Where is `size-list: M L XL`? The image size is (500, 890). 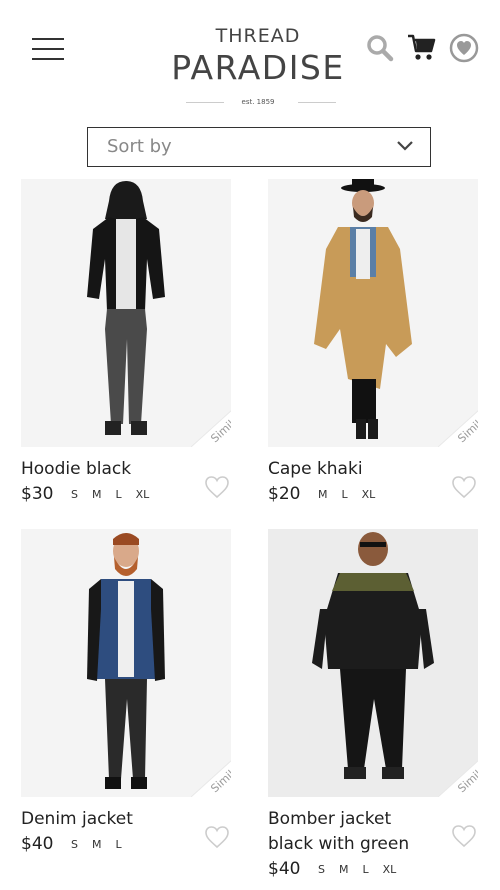 size-list: M L XL is located at coordinates (353, 494).